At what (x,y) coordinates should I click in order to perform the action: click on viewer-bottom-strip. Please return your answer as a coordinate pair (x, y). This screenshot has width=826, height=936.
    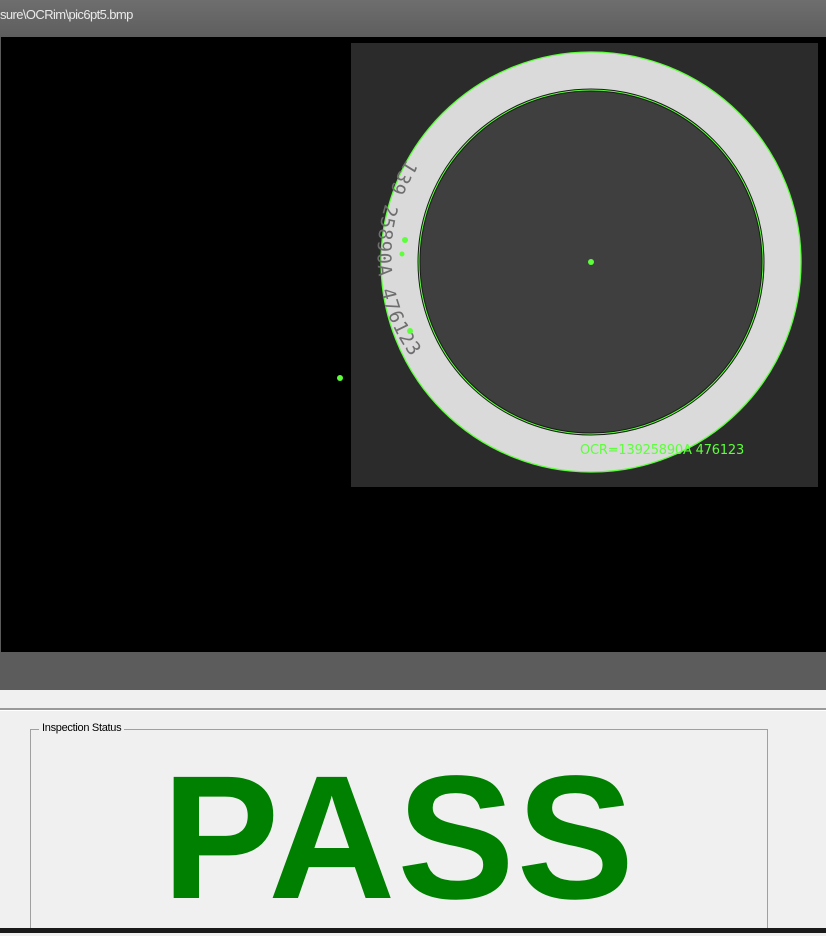
    Looking at the image, I should click on (413, 671).